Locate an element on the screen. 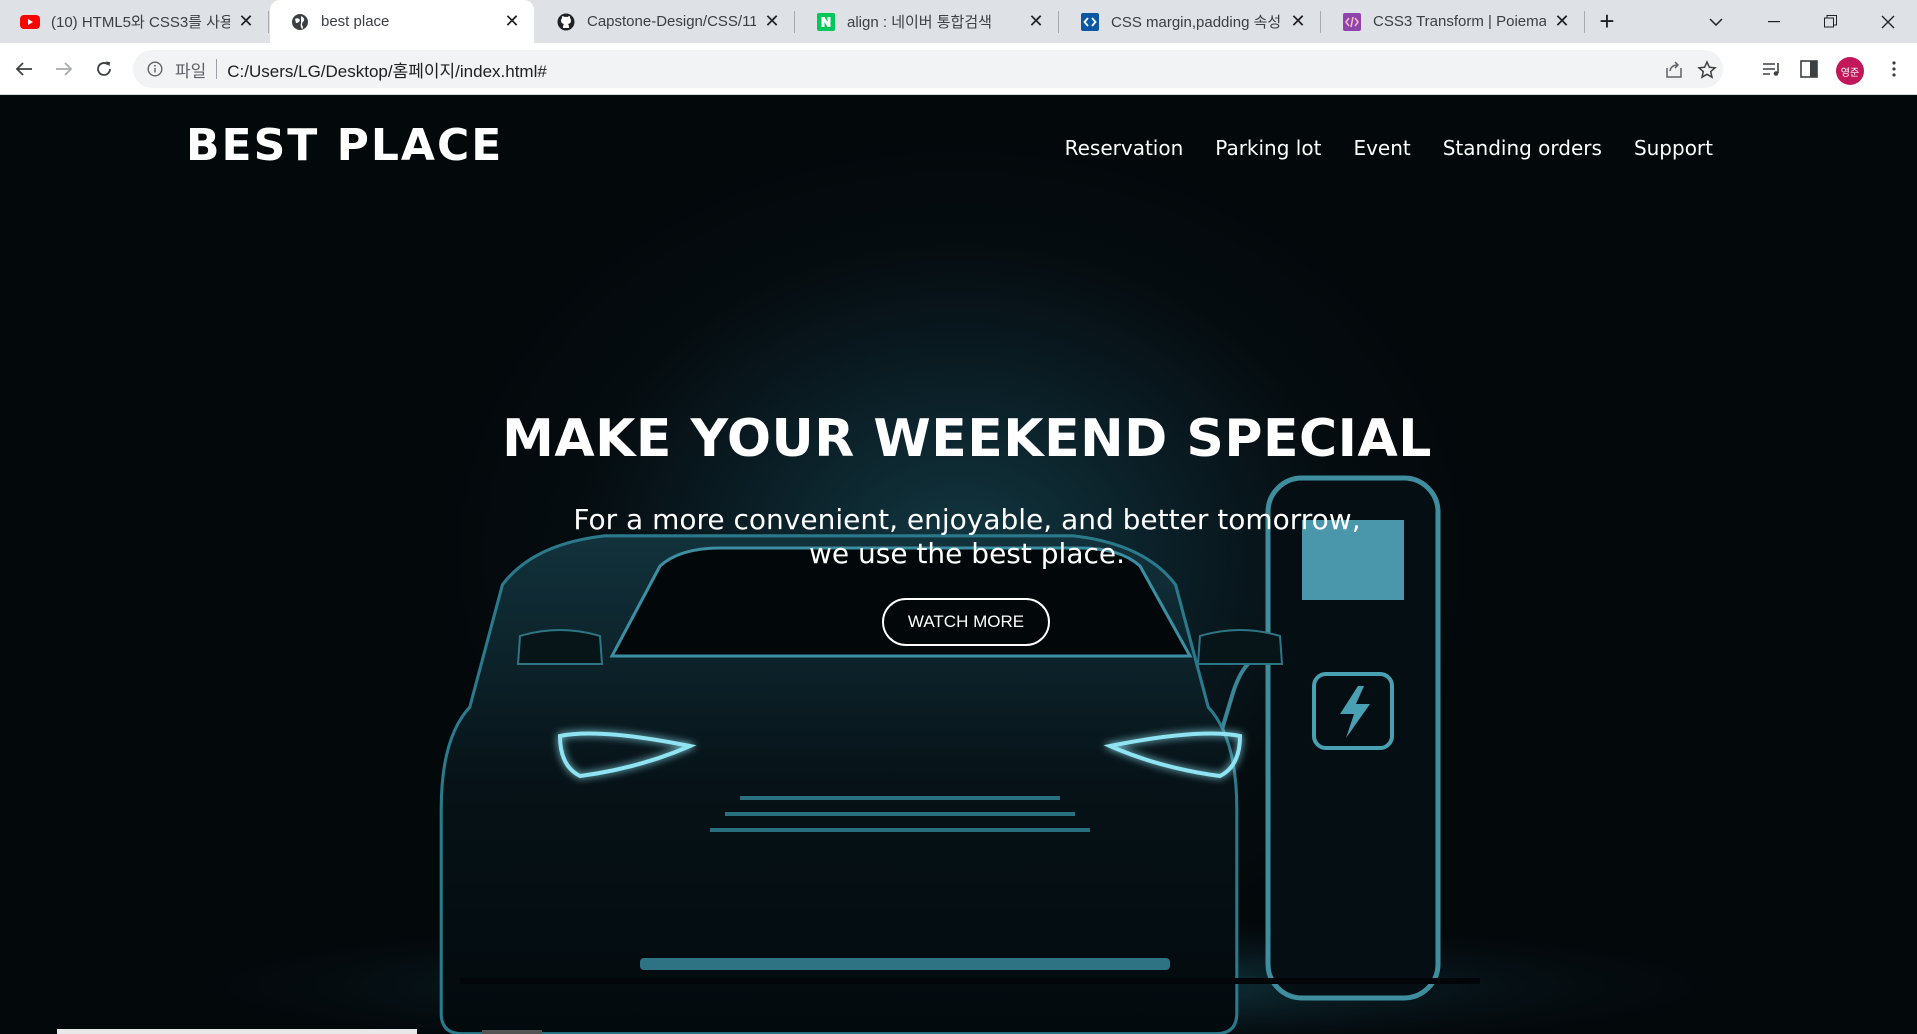  playlist-icon is located at coordinates (1771, 69).